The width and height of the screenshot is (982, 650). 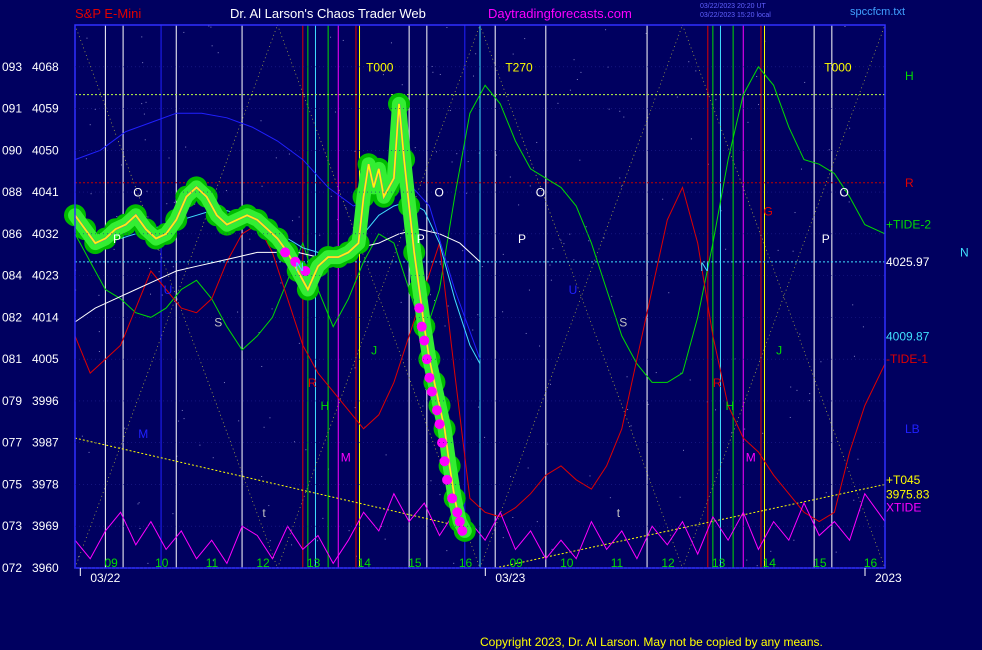 What do you see at coordinates (45, 443) in the screenshot?
I see `y-tick-price: 3987` at bounding box center [45, 443].